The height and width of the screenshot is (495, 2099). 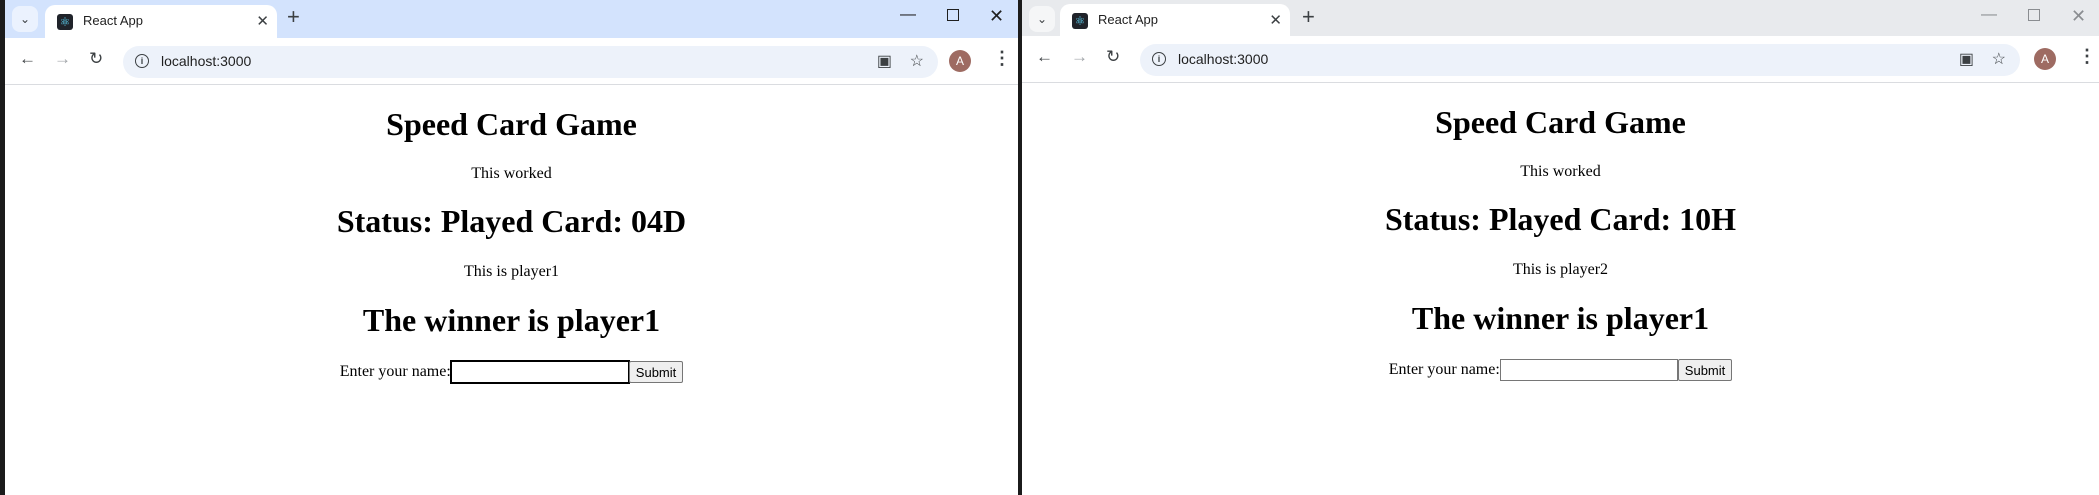 I want to click on status-heading: Status: Played Card: 04D, so click(x=511, y=221).